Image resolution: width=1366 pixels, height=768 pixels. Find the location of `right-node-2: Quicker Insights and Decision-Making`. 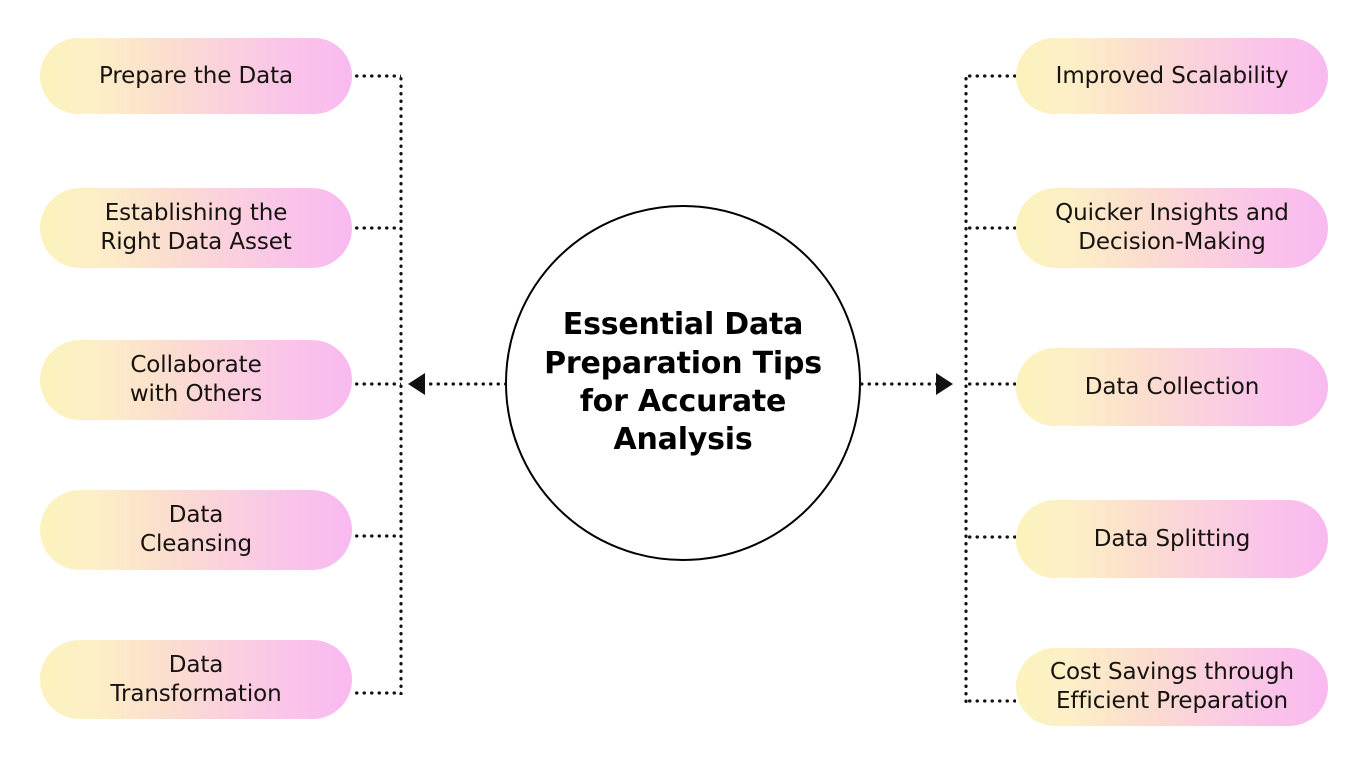

right-node-2: Quicker Insights and Decision-Making is located at coordinates (1172, 228).